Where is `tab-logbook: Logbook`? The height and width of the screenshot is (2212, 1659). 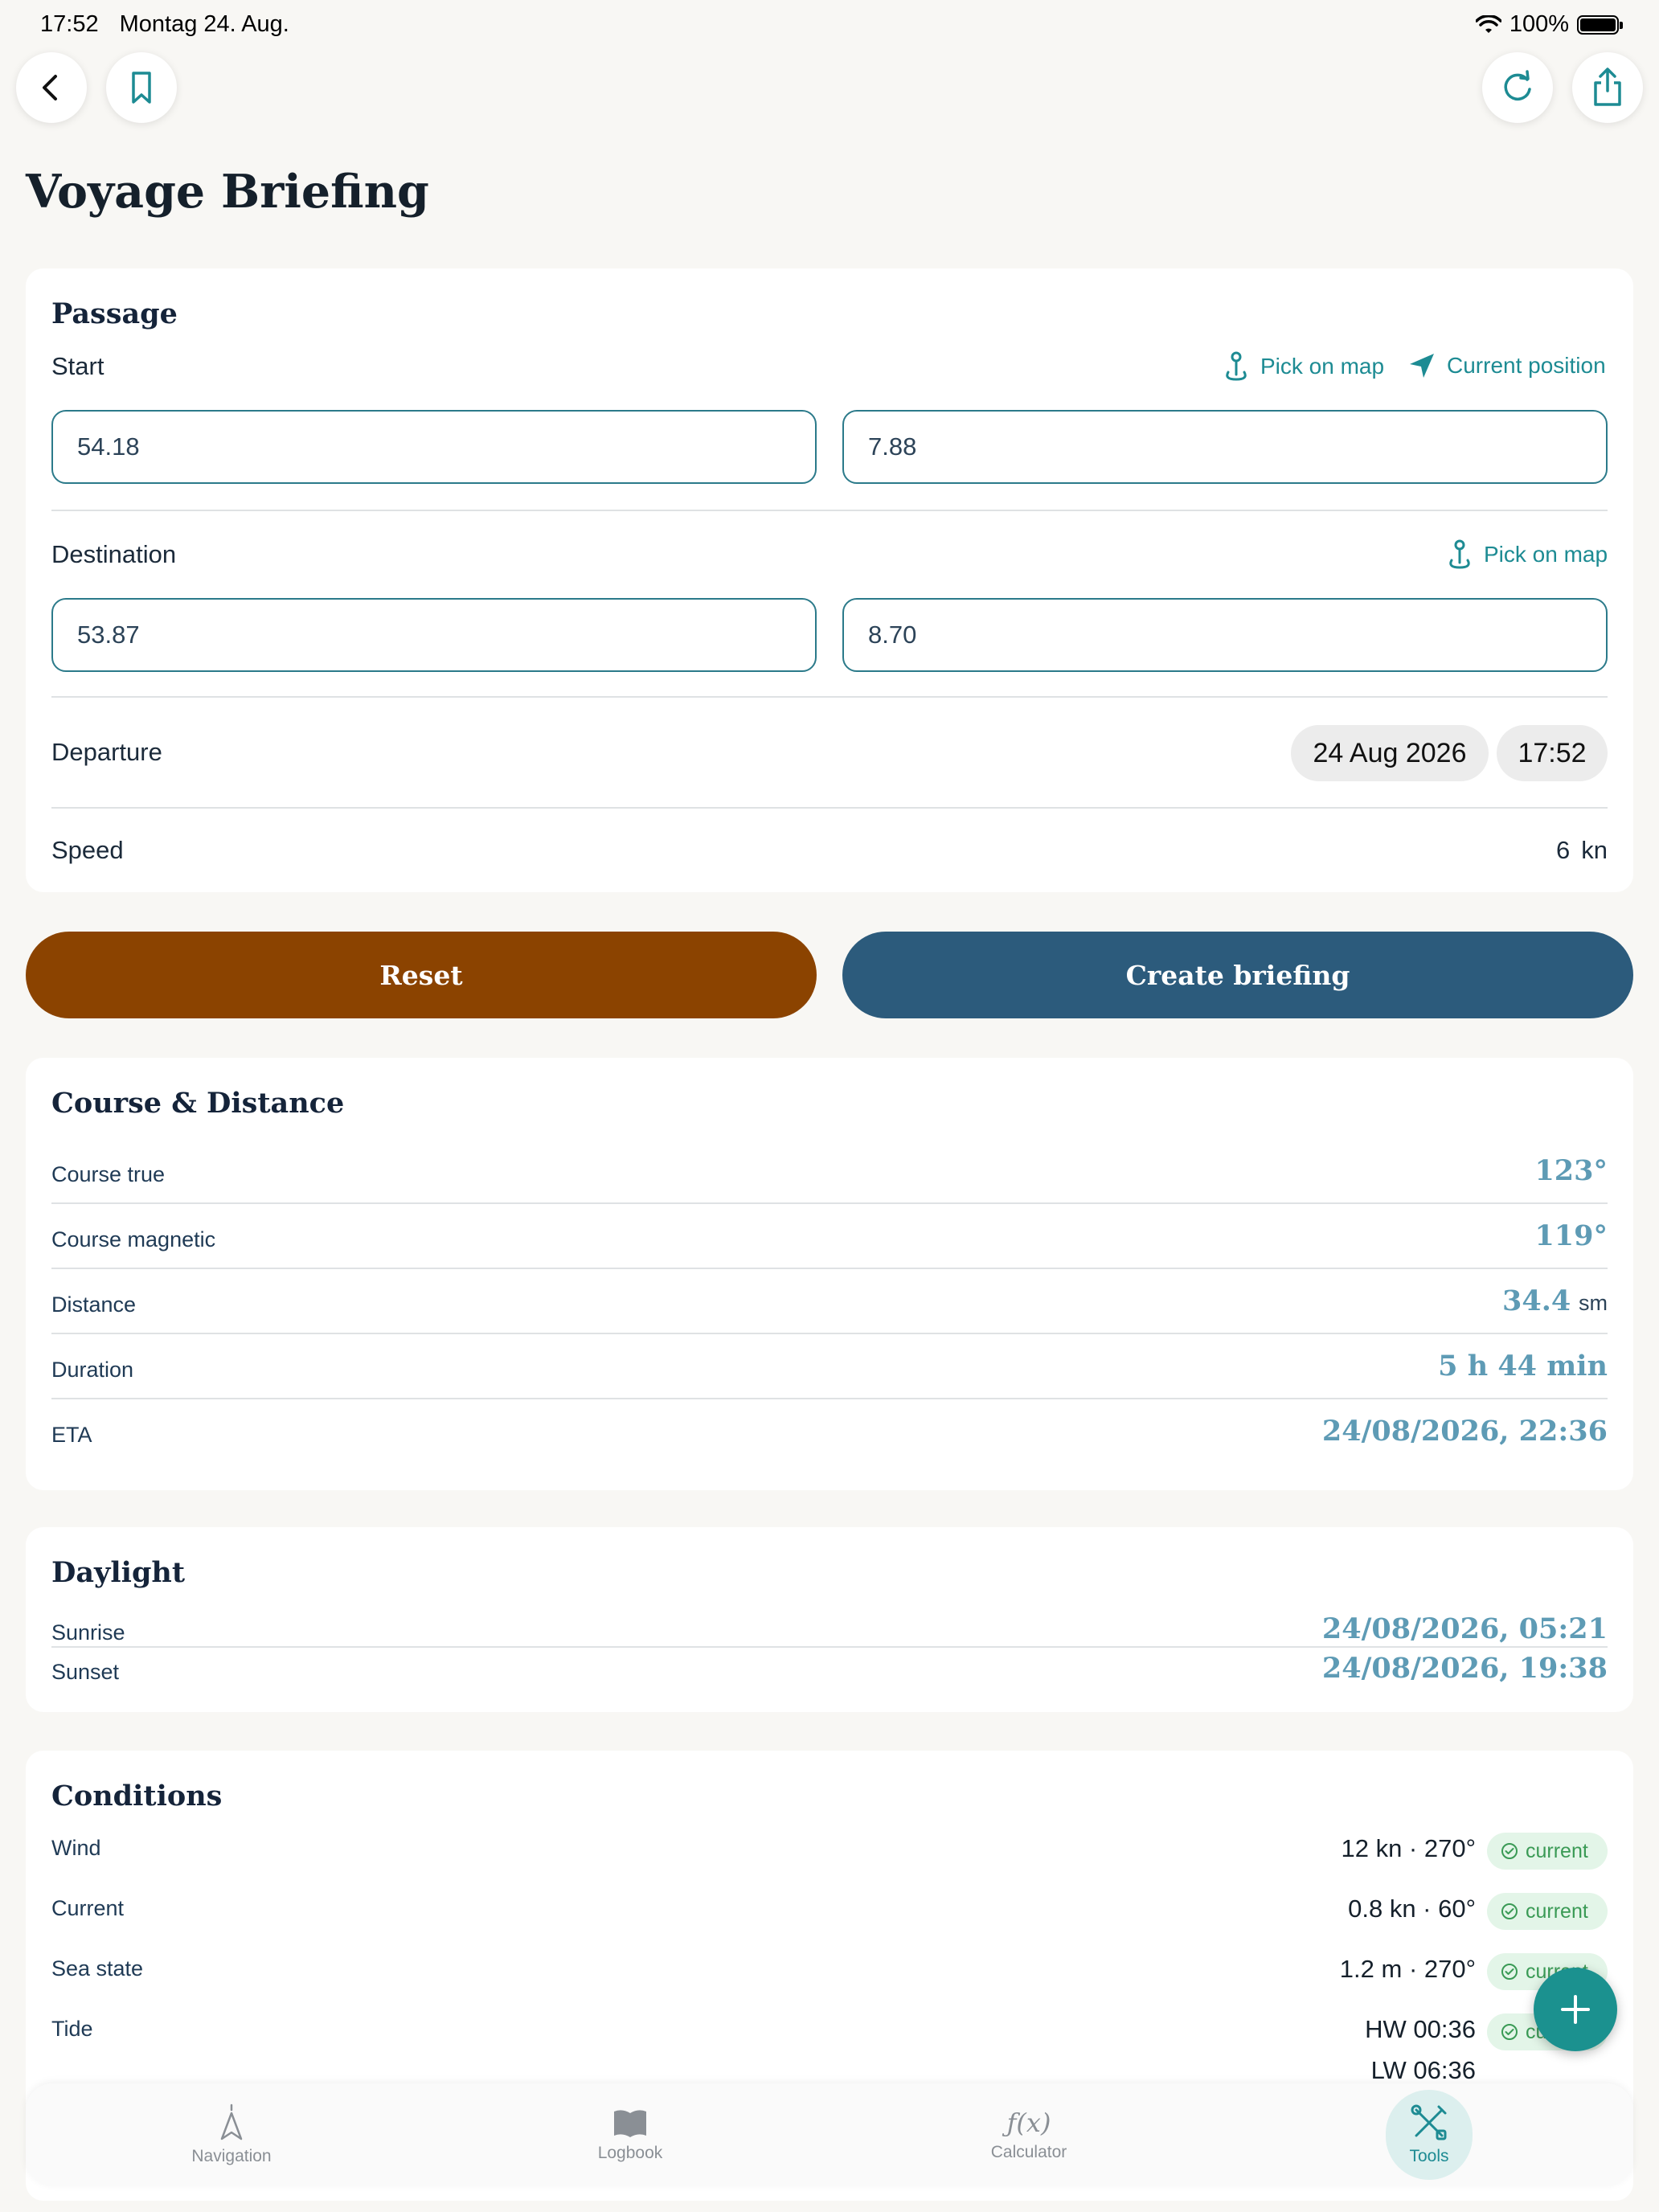 tab-logbook: Logbook is located at coordinates (630, 2134).